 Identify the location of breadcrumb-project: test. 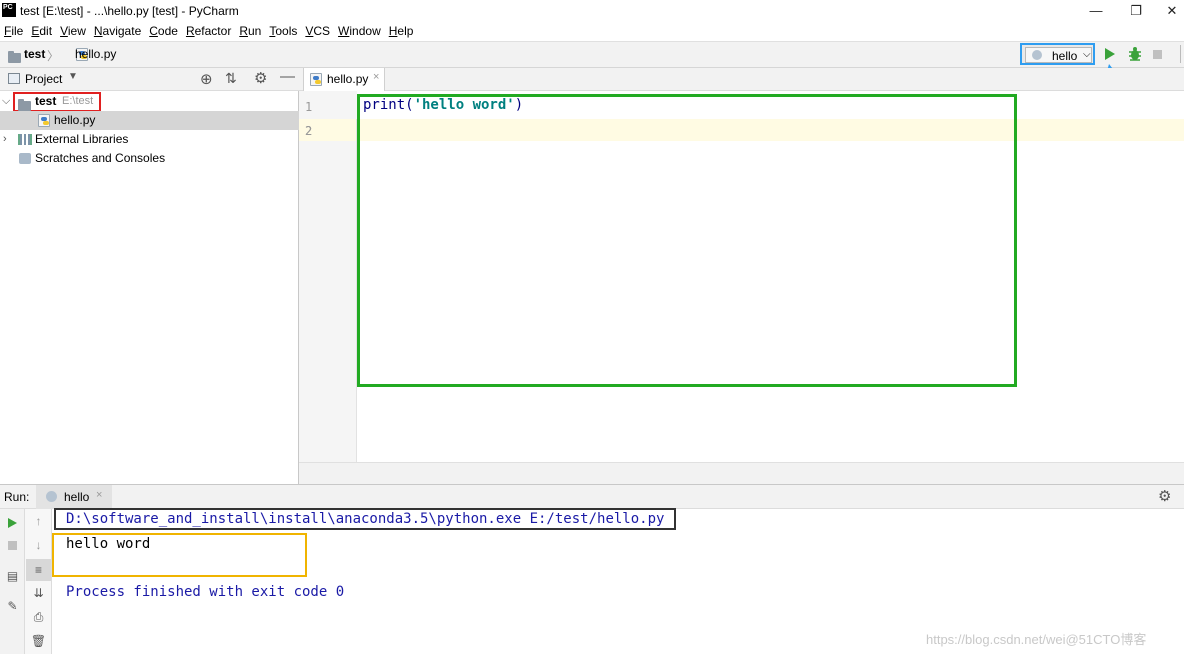
(34, 54).